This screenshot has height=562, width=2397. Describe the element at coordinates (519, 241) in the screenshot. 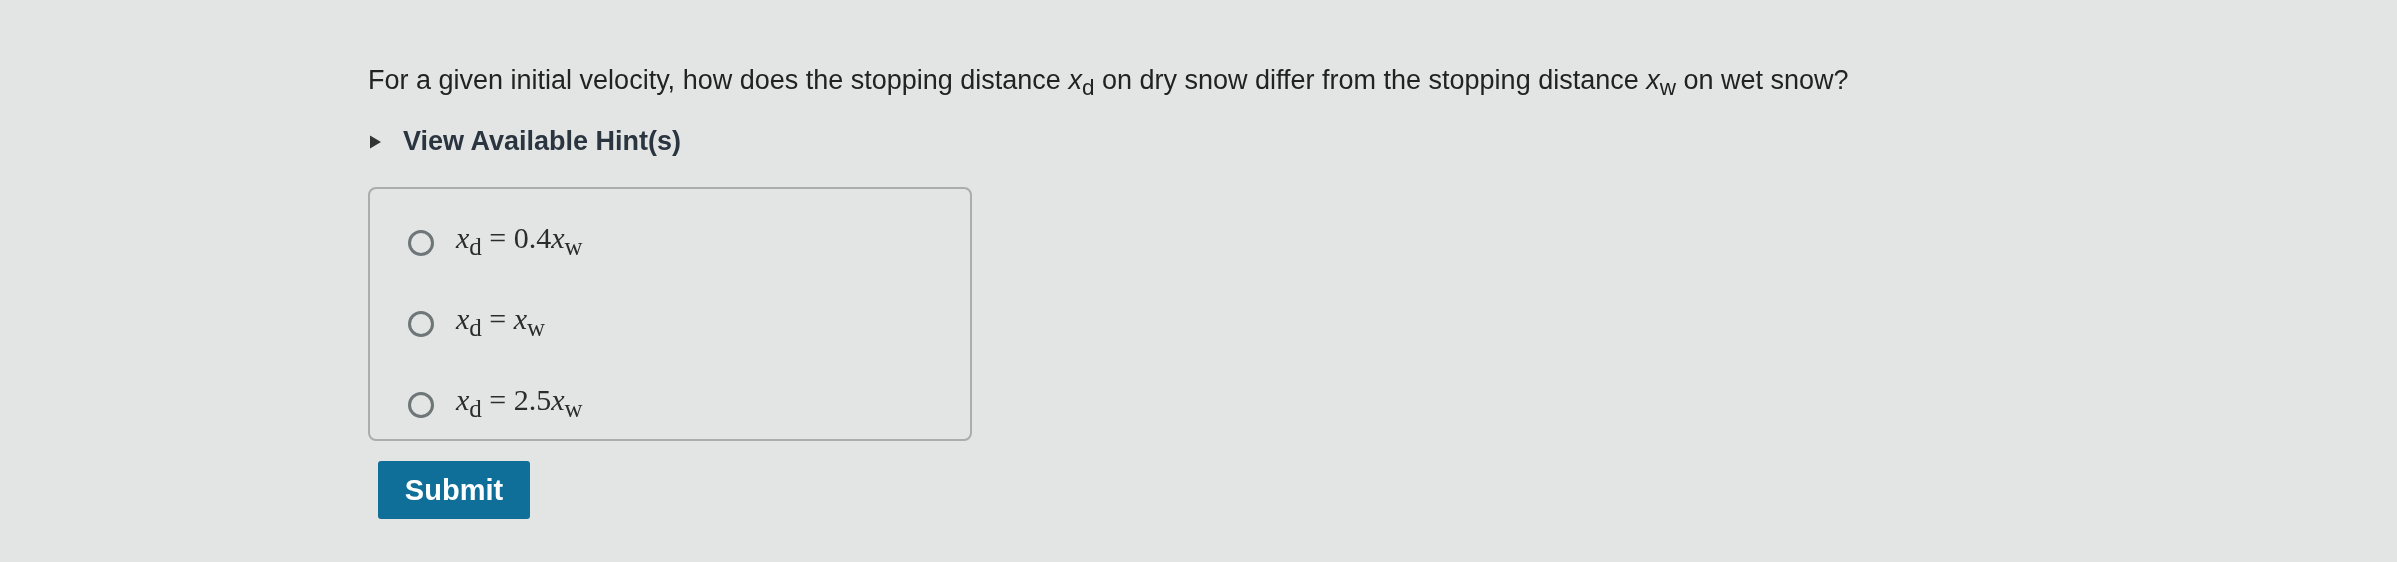

I see `equation: x$_{d}$ = 0.4x$_{w}$` at that location.